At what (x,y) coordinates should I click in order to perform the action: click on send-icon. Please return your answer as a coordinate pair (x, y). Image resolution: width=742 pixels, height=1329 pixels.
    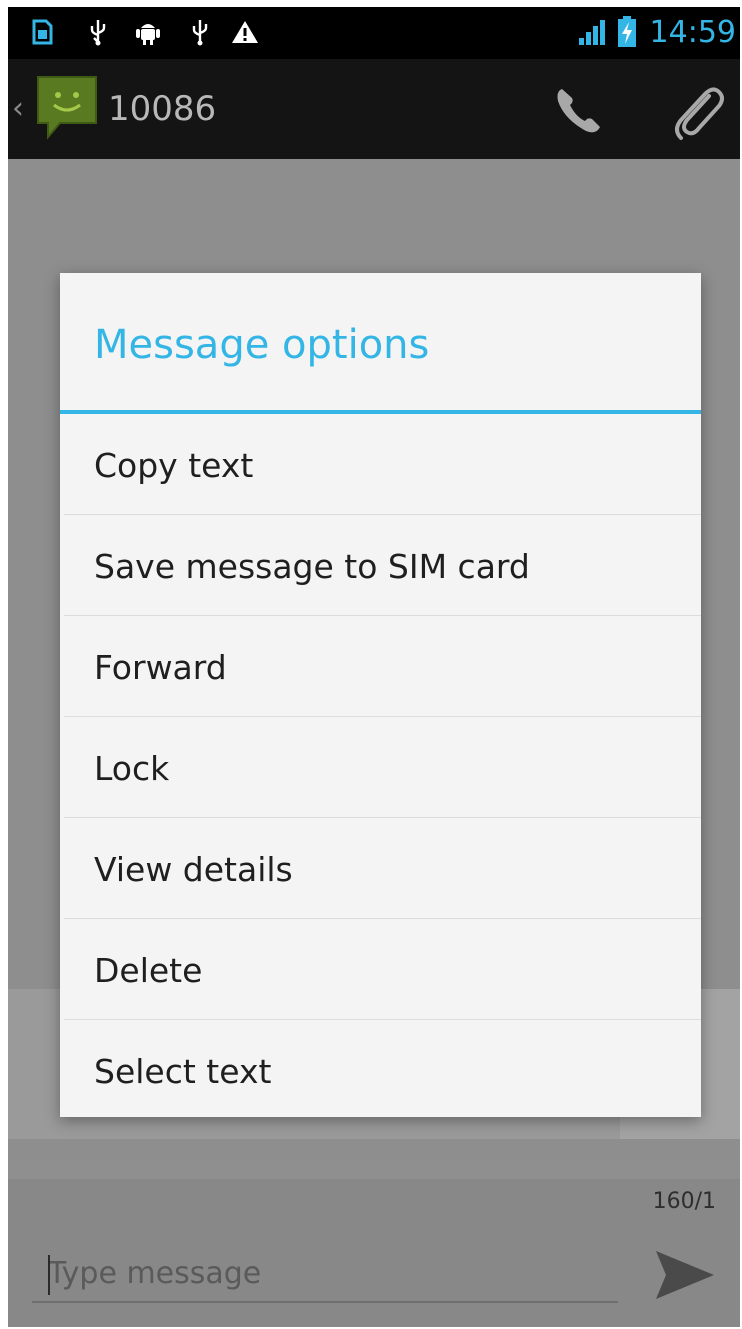
    Looking at the image, I should click on (685, 1275).